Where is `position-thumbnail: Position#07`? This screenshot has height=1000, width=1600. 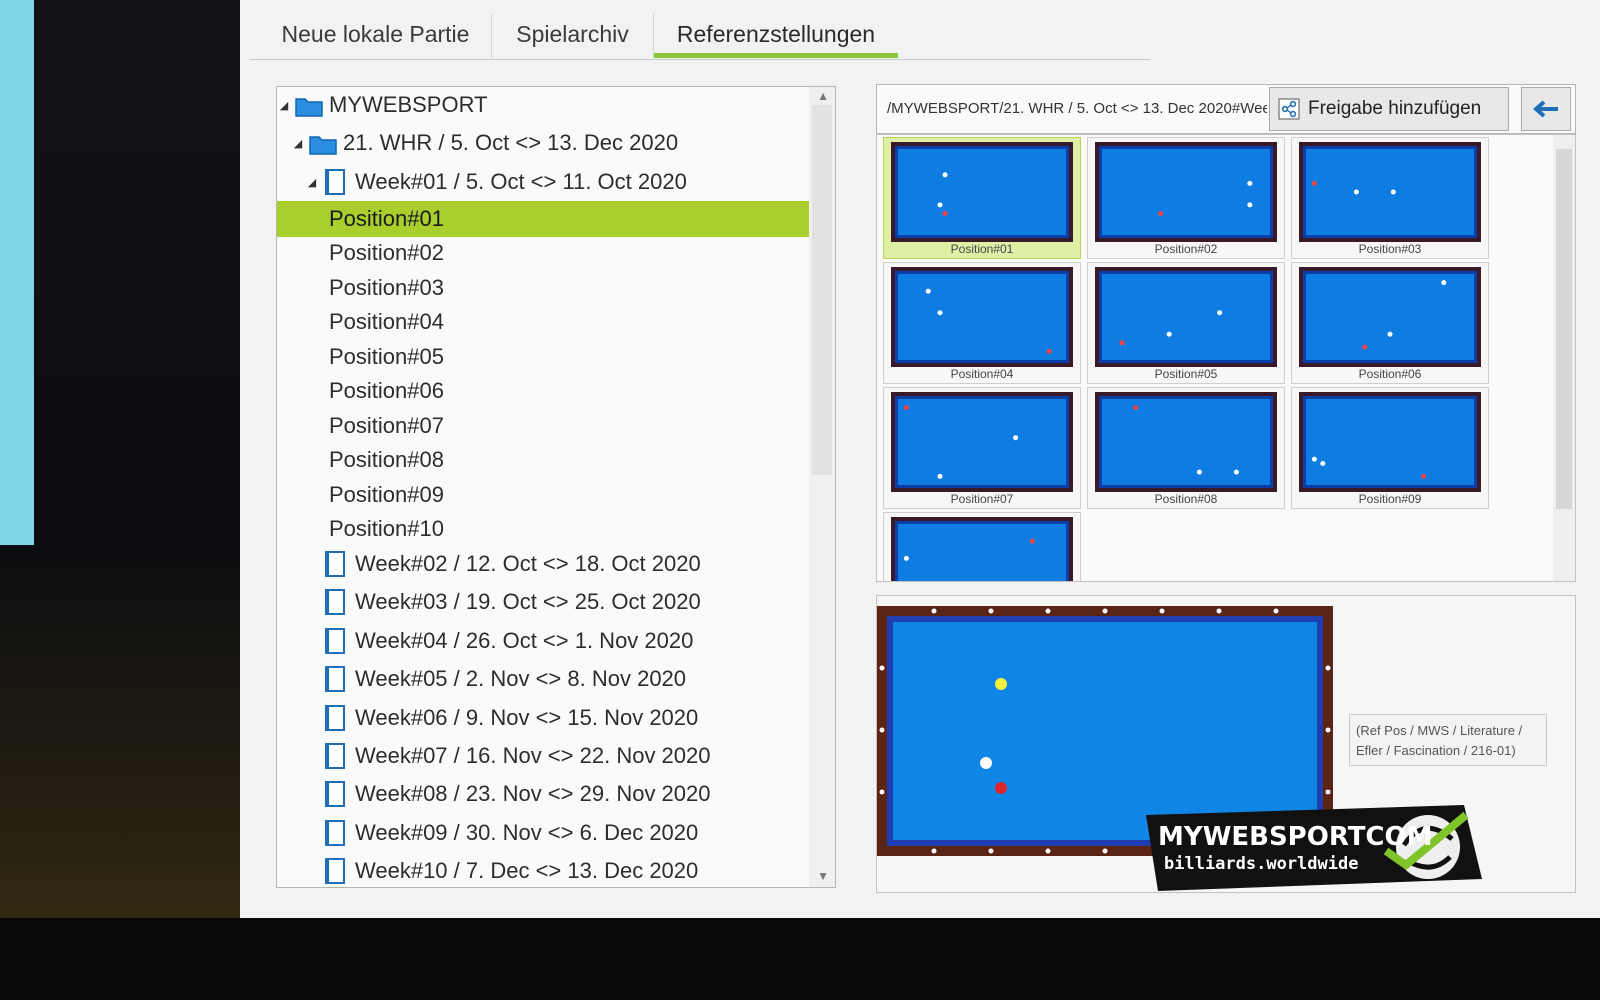
position-thumbnail: Position#07 is located at coordinates (982, 448).